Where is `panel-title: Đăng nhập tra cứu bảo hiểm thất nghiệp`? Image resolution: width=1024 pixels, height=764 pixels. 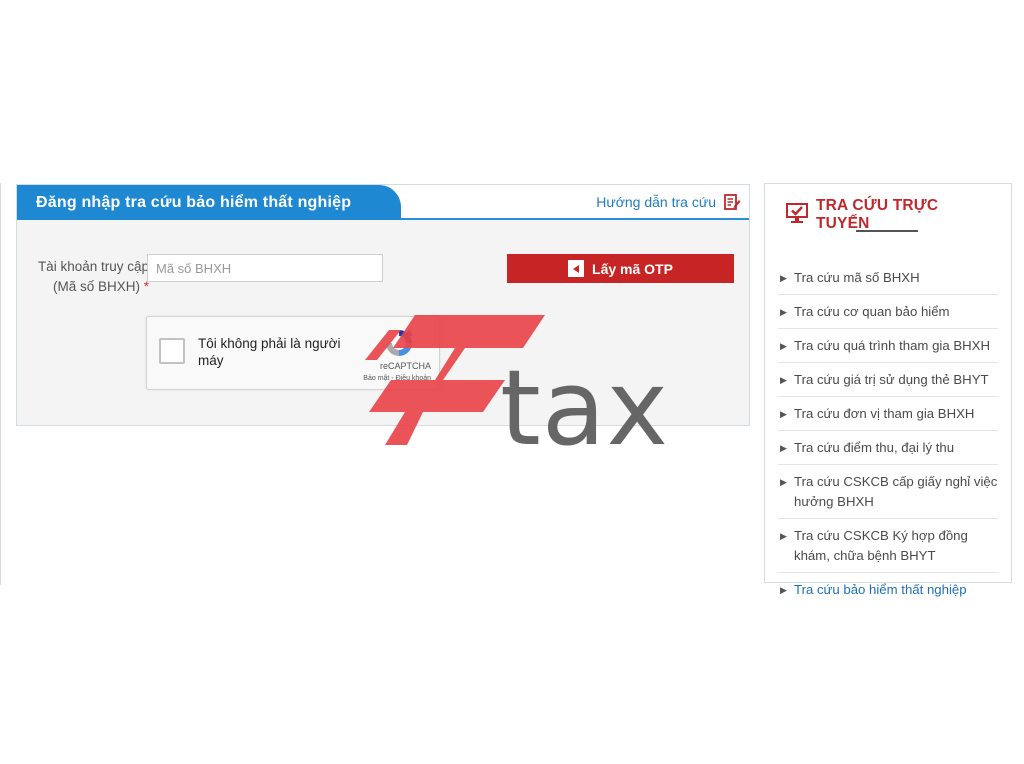
panel-title: Đăng nhập tra cứu bảo hiểm thất nghiệp is located at coordinates (209, 202).